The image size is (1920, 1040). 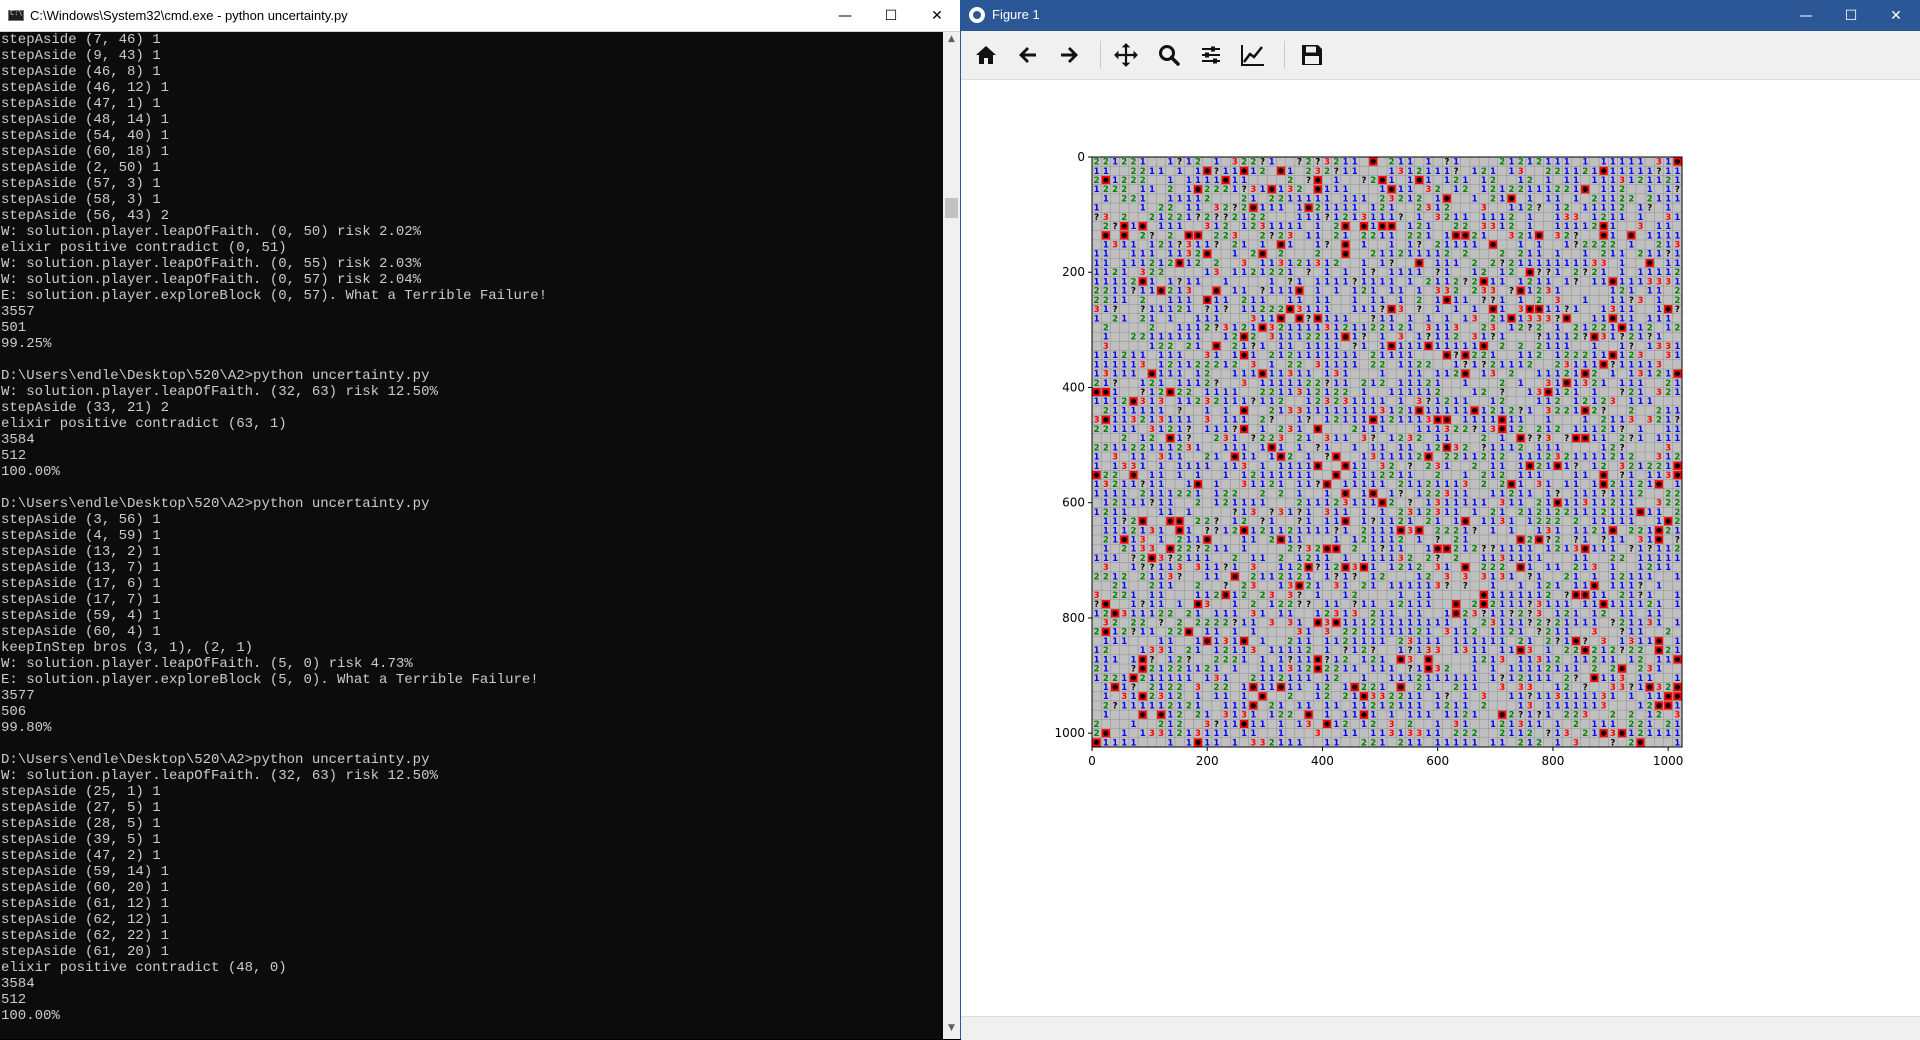 I want to click on console-line: 512, so click(x=471, y=456).